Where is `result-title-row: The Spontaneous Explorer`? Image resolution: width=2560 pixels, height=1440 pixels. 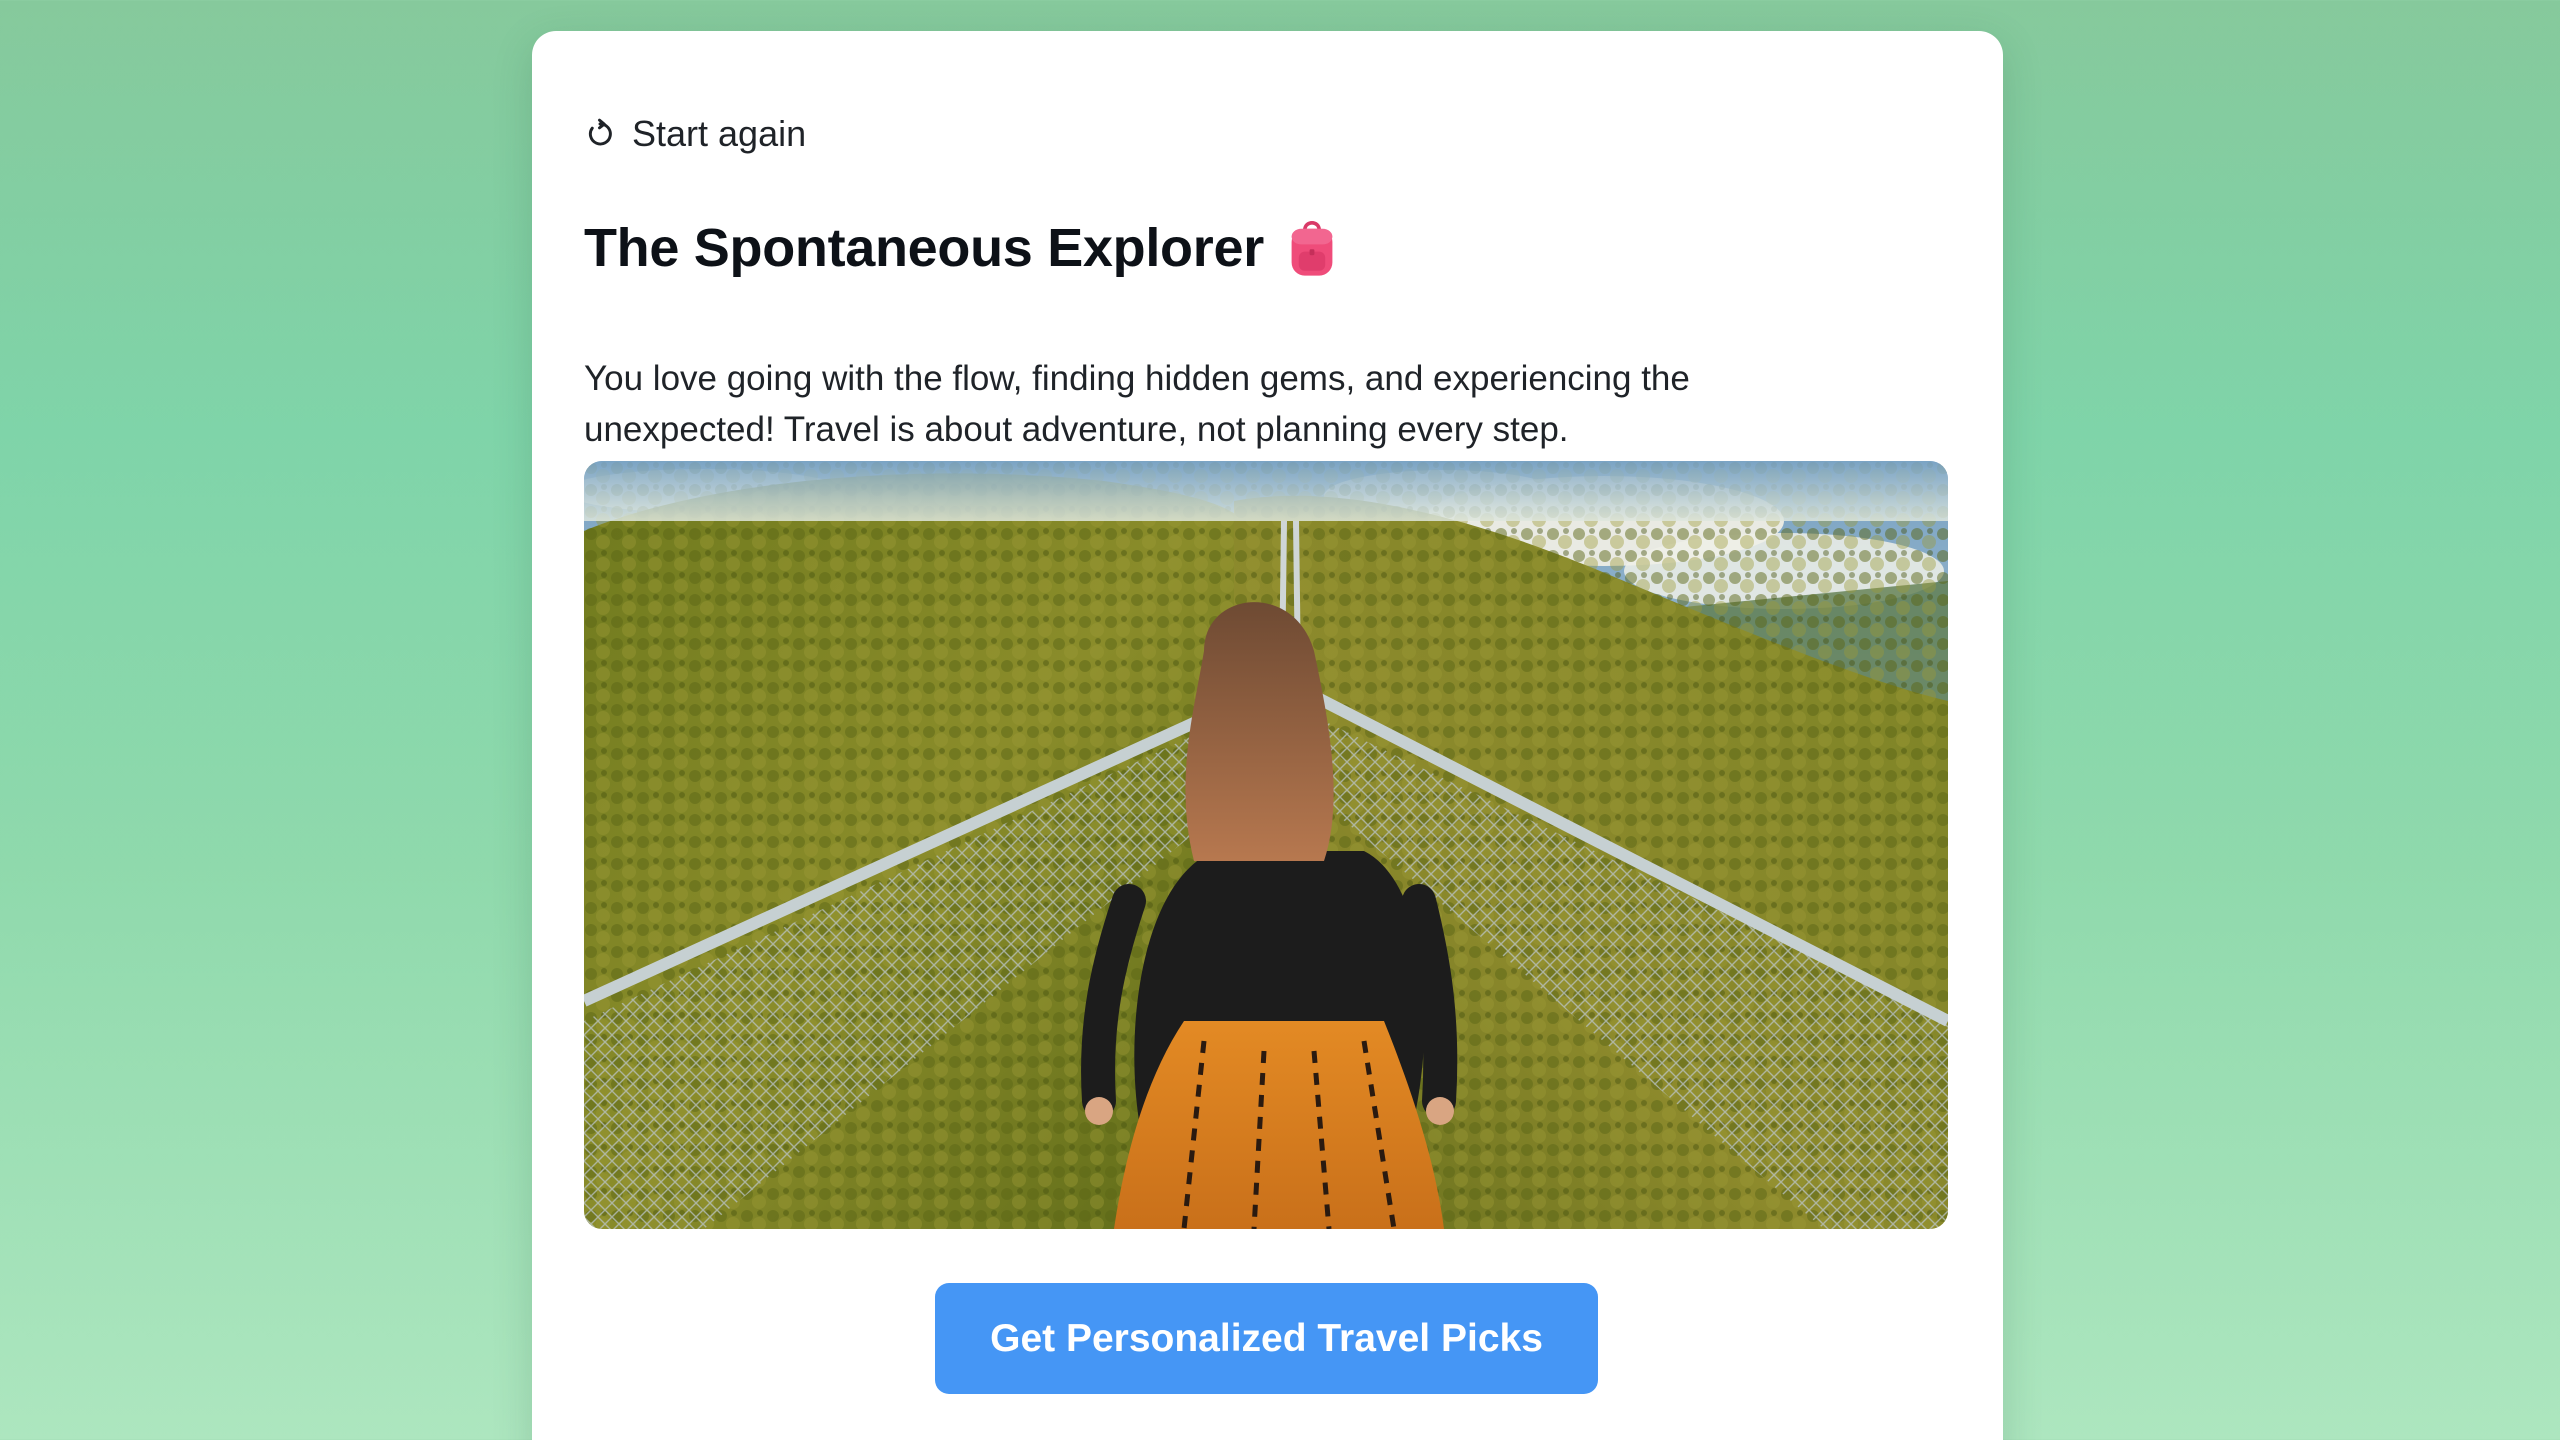
result-title-row: The Spontaneous Explorer is located at coordinates (960, 248).